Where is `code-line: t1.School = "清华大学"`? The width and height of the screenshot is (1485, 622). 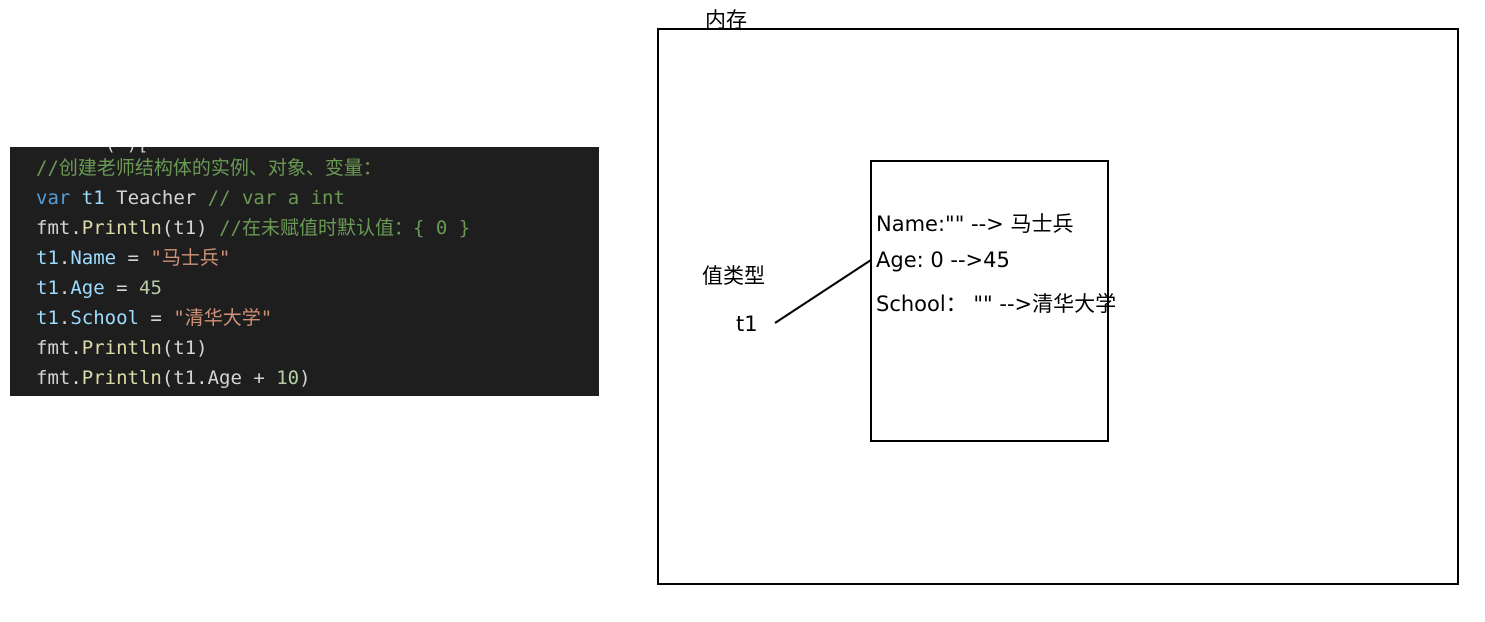 code-line: t1.School = "清华大学" is located at coordinates (253, 318).